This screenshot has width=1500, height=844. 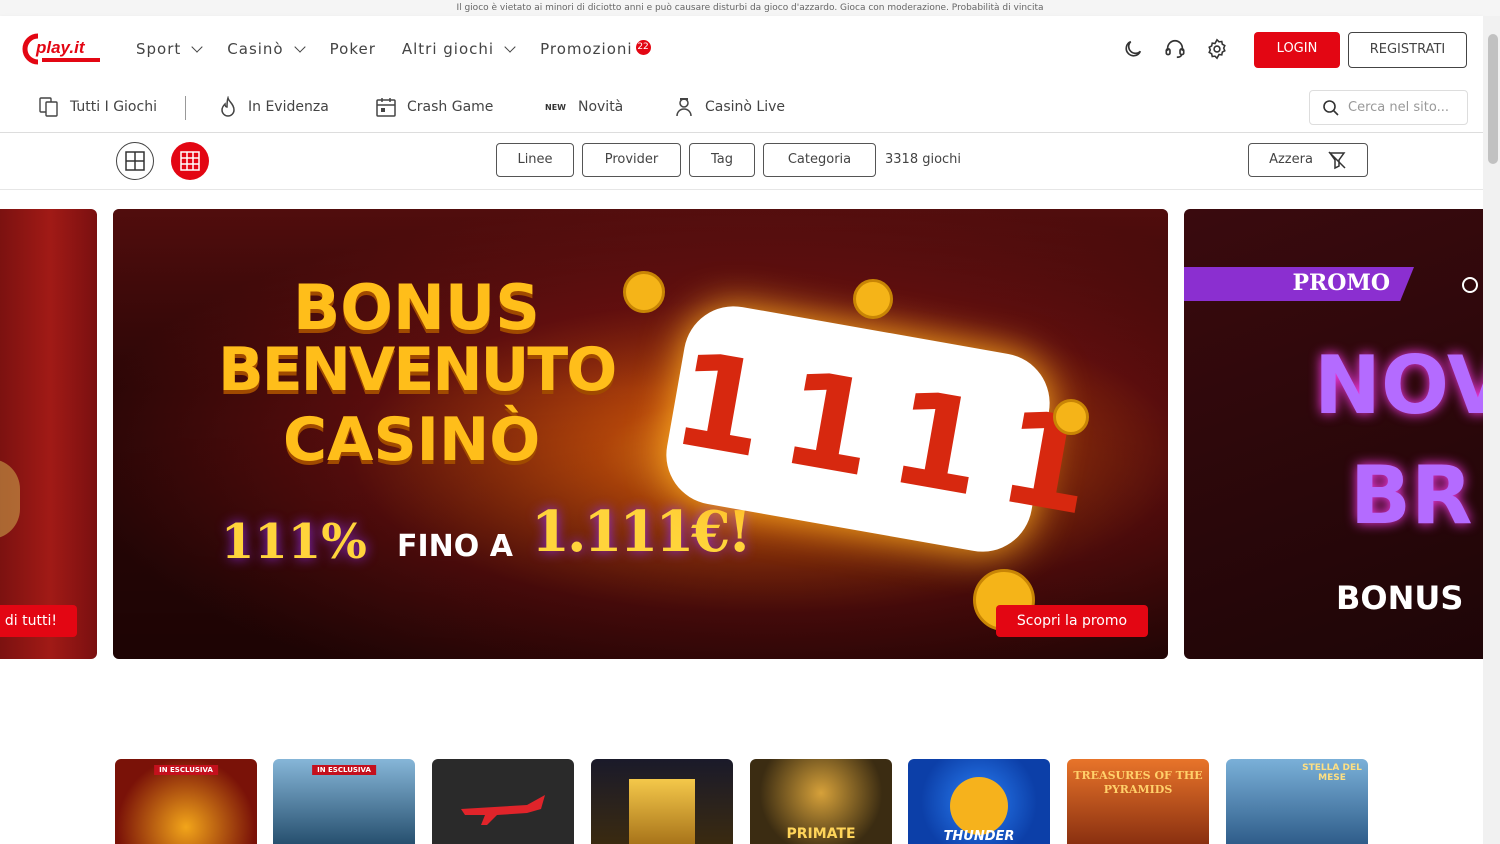 What do you see at coordinates (600, 107) in the screenshot?
I see `subnav-novita-label: Novità` at bounding box center [600, 107].